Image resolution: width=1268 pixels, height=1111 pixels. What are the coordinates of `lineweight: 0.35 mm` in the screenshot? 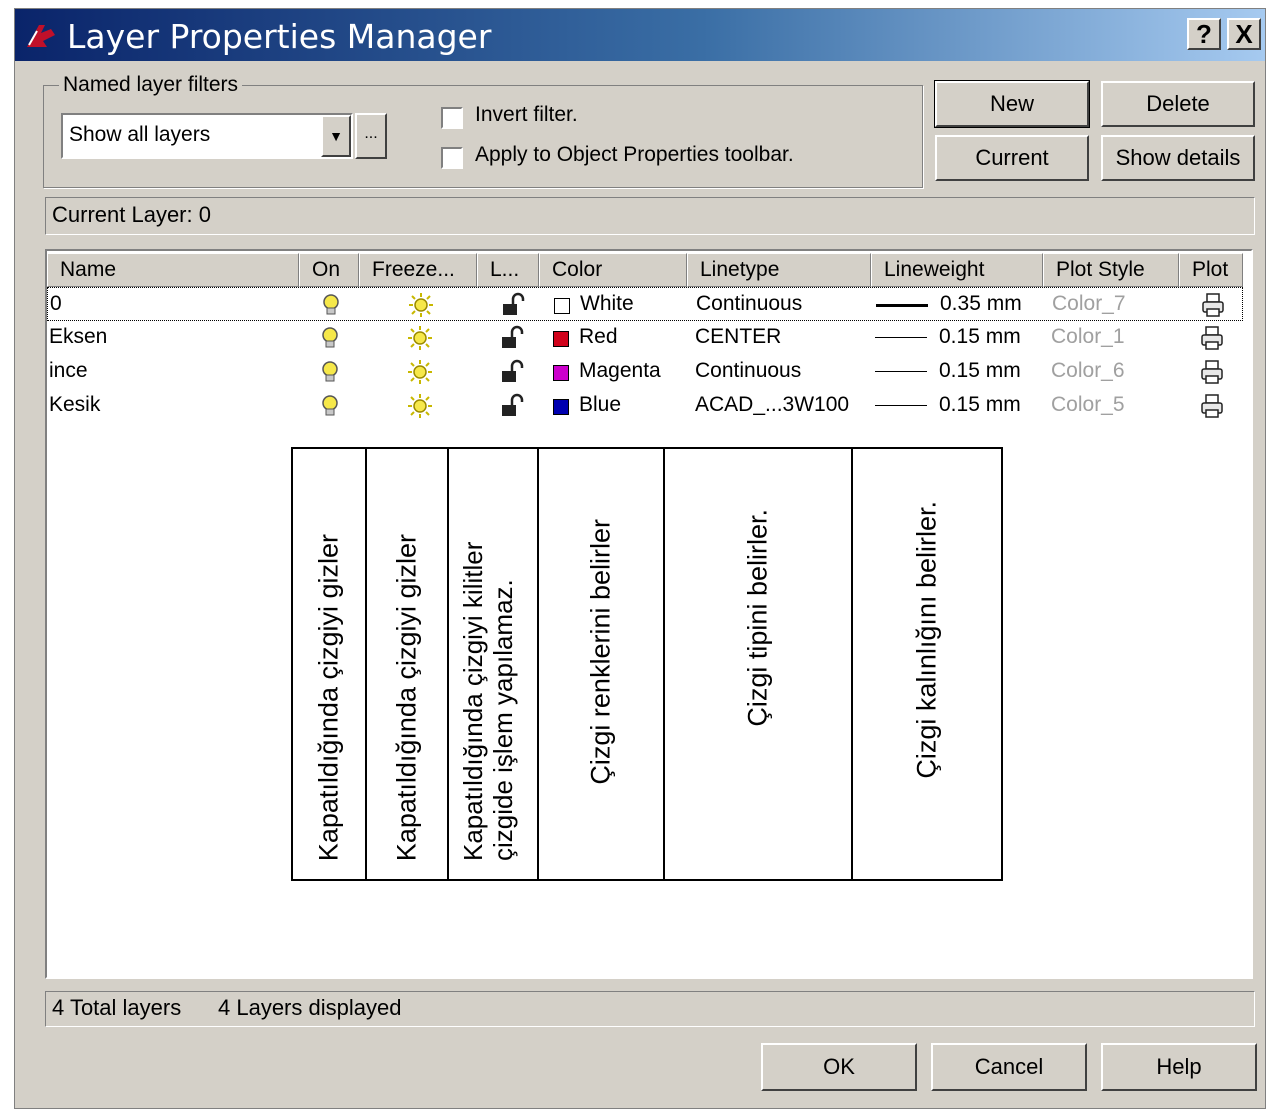 It's located at (981, 305).